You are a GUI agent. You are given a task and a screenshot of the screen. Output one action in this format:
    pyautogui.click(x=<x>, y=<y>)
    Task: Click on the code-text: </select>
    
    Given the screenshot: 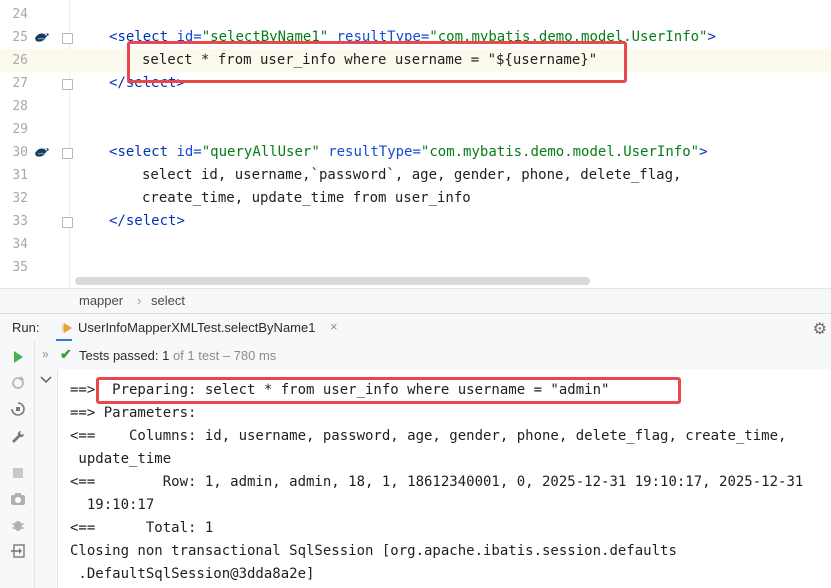 What is the action you would take?
    pyautogui.click(x=147, y=221)
    